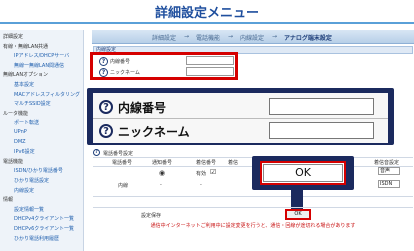  What do you see at coordinates (54, 142) in the screenshot?
I see `sidebar-link: DMZ` at bounding box center [54, 142].